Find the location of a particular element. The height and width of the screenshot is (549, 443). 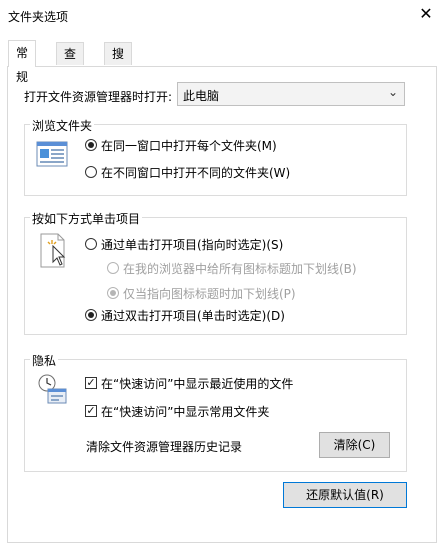

tab-view: 查看 is located at coordinates (70, 62).